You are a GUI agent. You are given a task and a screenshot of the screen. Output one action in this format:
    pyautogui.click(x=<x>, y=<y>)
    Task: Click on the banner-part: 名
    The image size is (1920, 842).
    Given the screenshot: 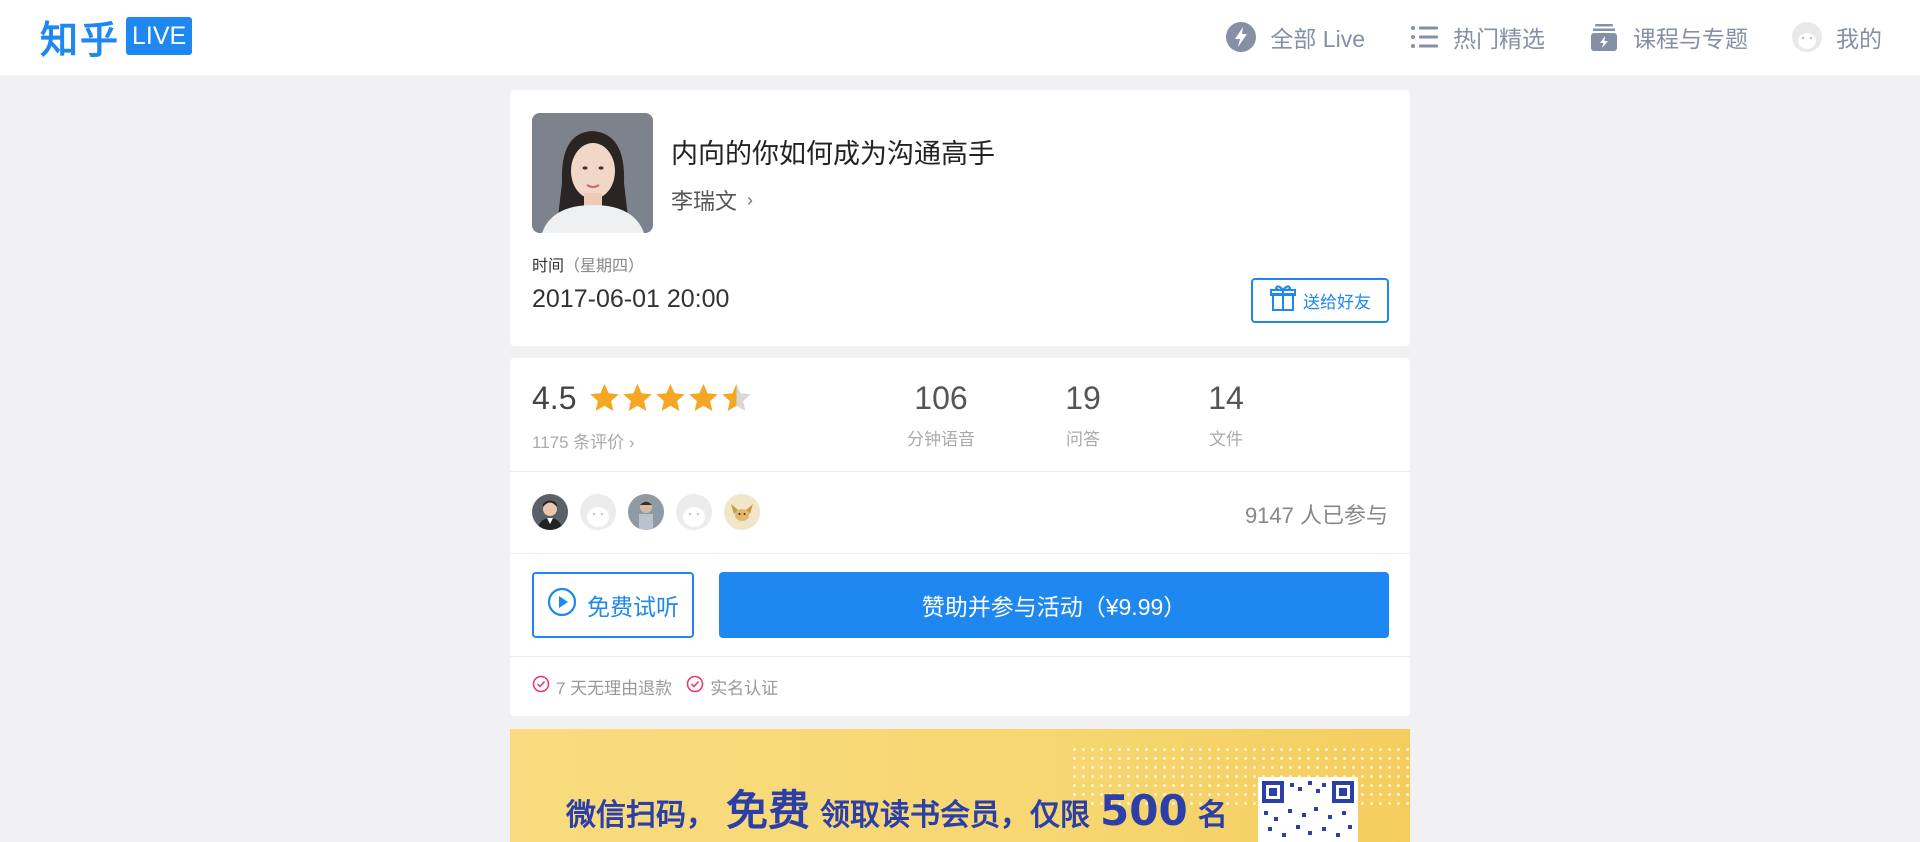 What is the action you would take?
    pyautogui.click(x=1212, y=815)
    